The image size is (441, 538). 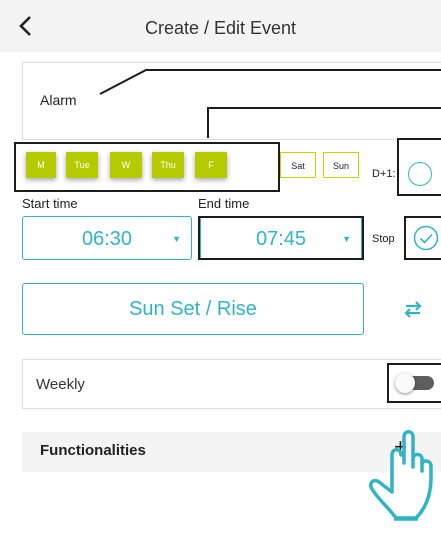 What do you see at coordinates (426, 238) in the screenshot?
I see `stop-check-icon` at bounding box center [426, 238].